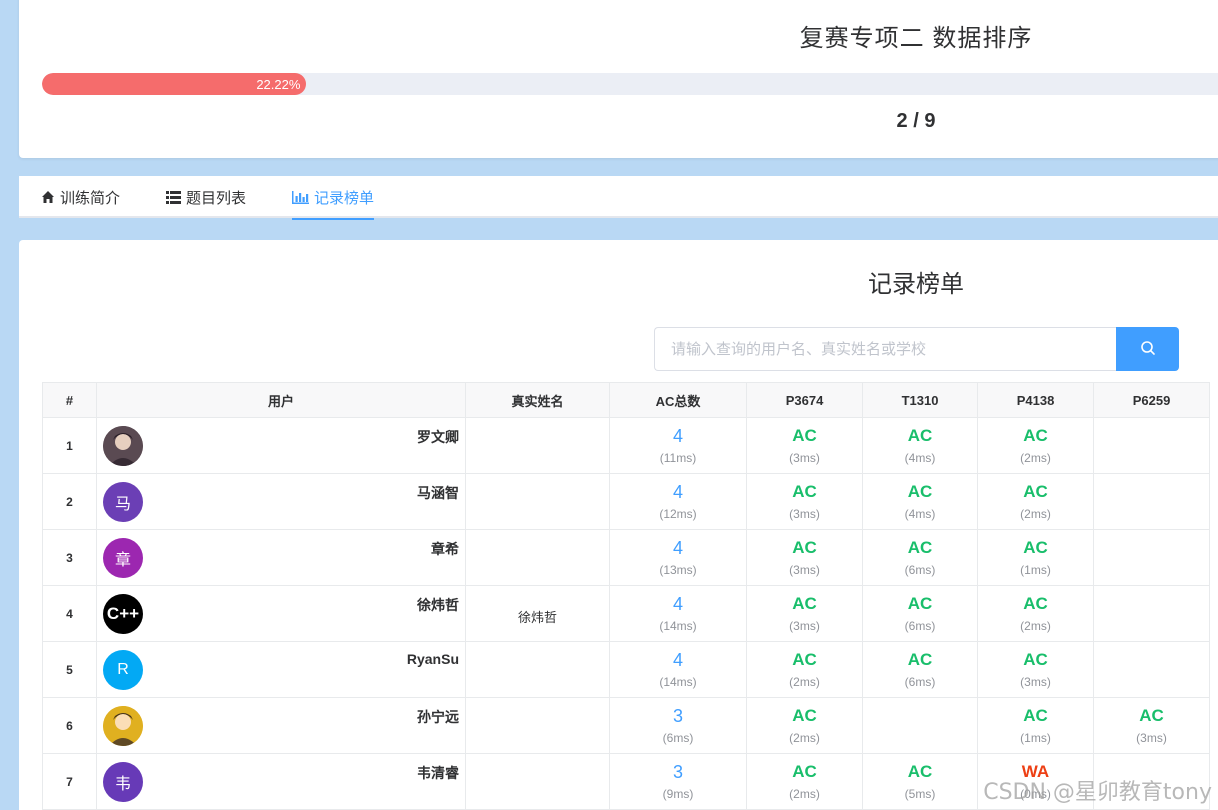  Describe the element at coordinates (445, 549) in the screenshot. I see `username: 章希` at that location.